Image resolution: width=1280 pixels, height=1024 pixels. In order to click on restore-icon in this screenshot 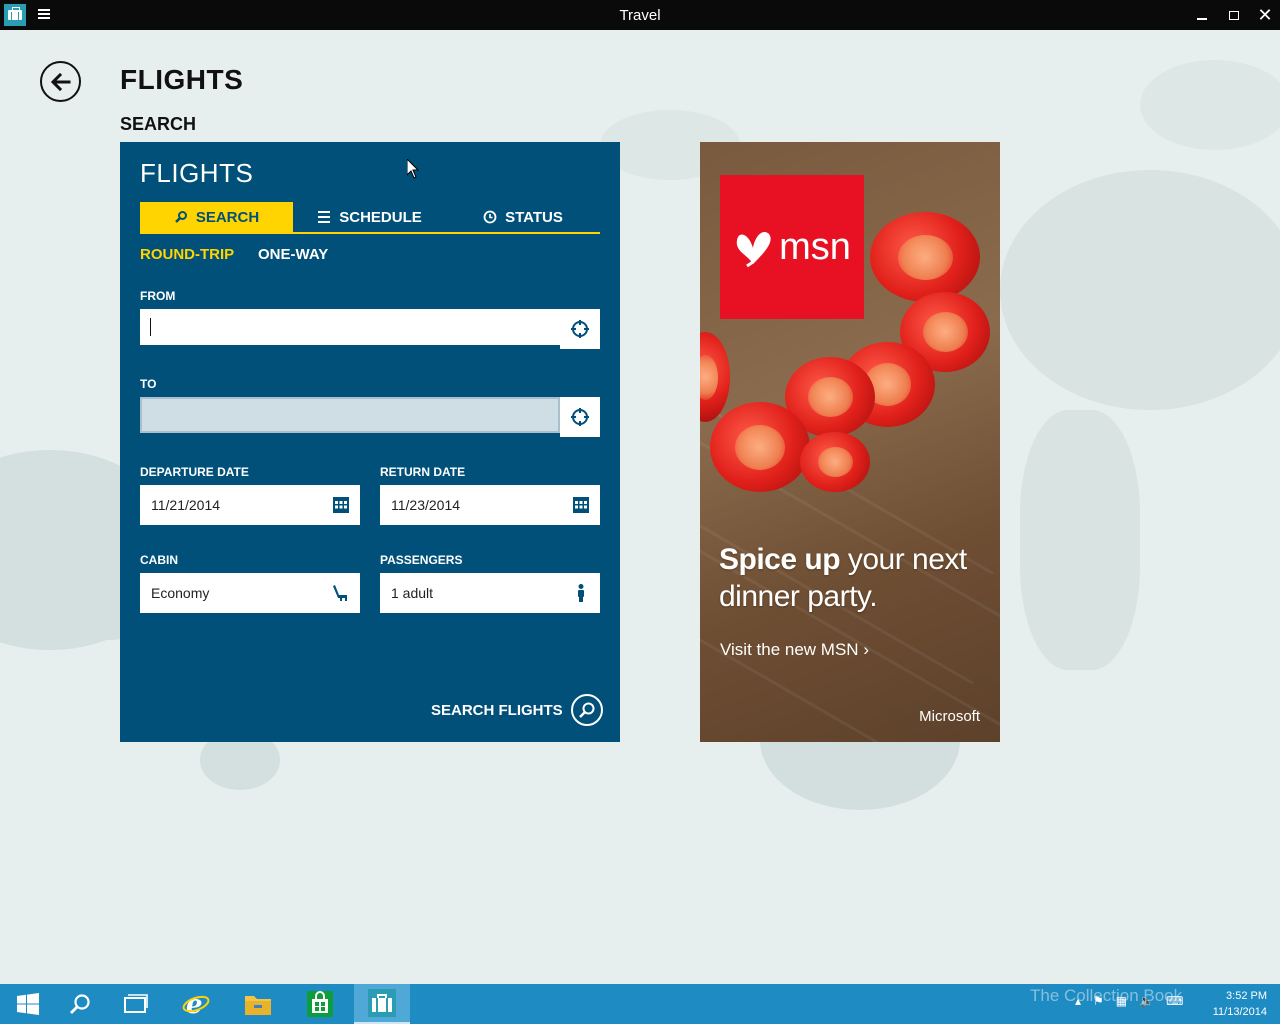, I will do `click(1234, 15)`.